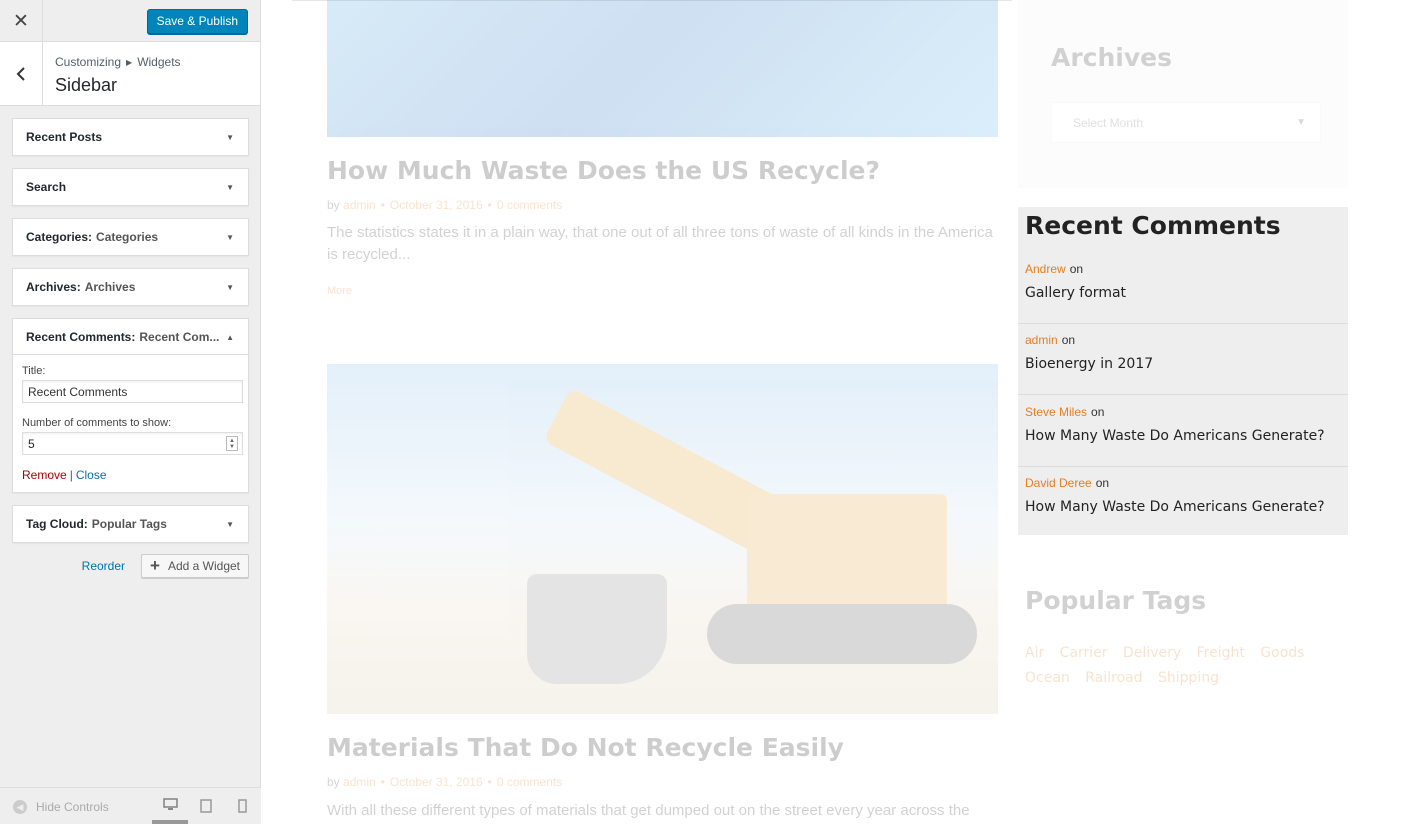  I want to click on widget-title: Search, so click(46, 187).